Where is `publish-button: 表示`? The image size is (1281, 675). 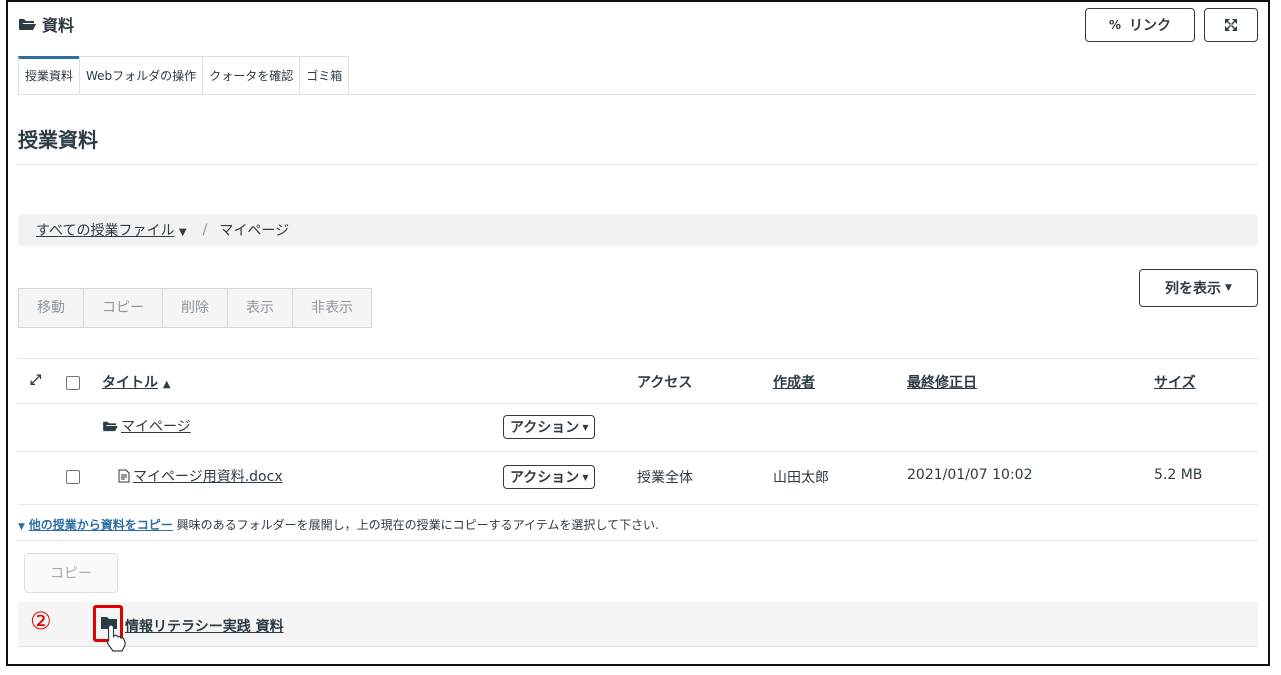
publish-button: 表示 is located at coordinates (260, 308).